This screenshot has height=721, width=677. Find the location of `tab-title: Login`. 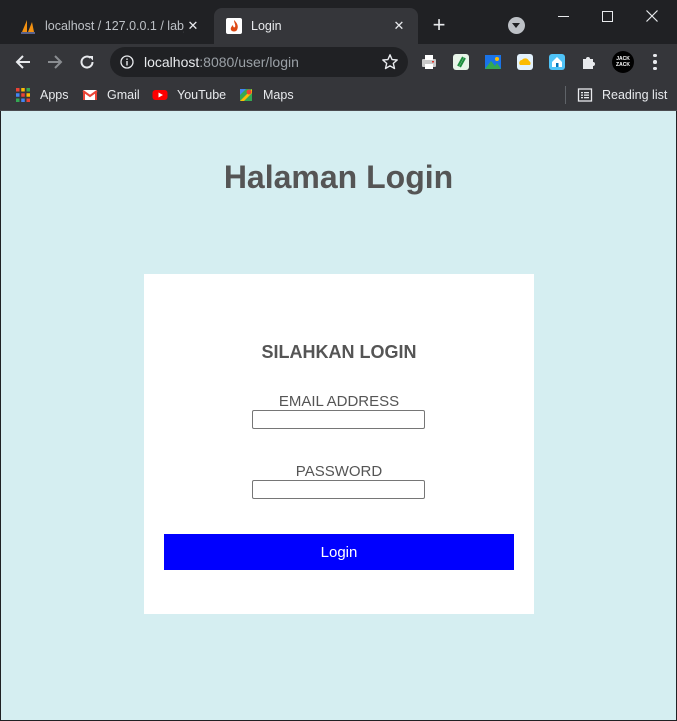

tab-title: Login is located at coordinates (266, 26).